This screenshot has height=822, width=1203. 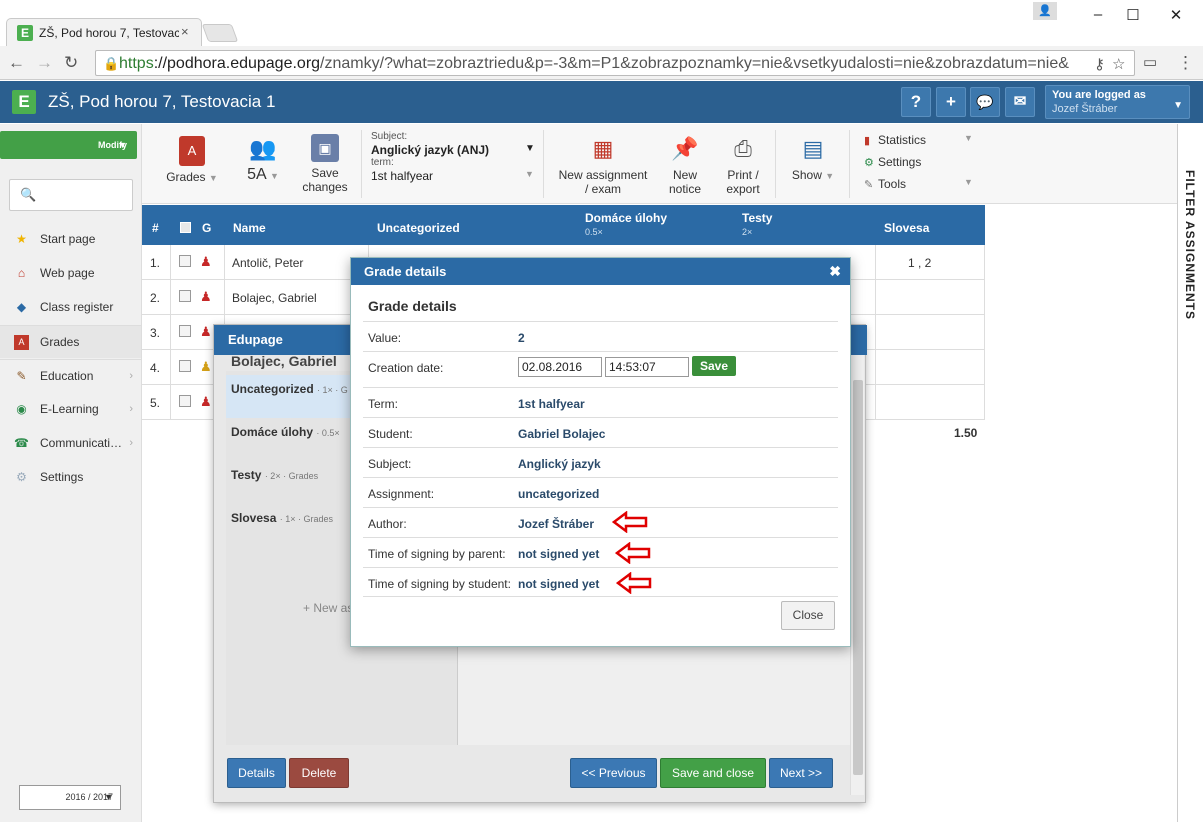 I want to click on school-year-select: 2016 / 2017 ▼, so click(x=70, y=797).